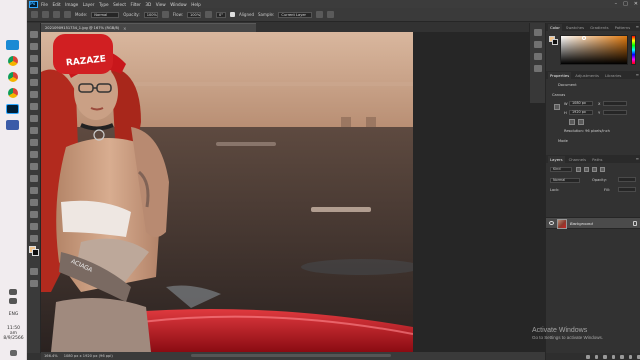  What do you see at coordinates (89, 4) in the screenshot?
I see `menu-layer: Layer` at bounding box center [89, 4].